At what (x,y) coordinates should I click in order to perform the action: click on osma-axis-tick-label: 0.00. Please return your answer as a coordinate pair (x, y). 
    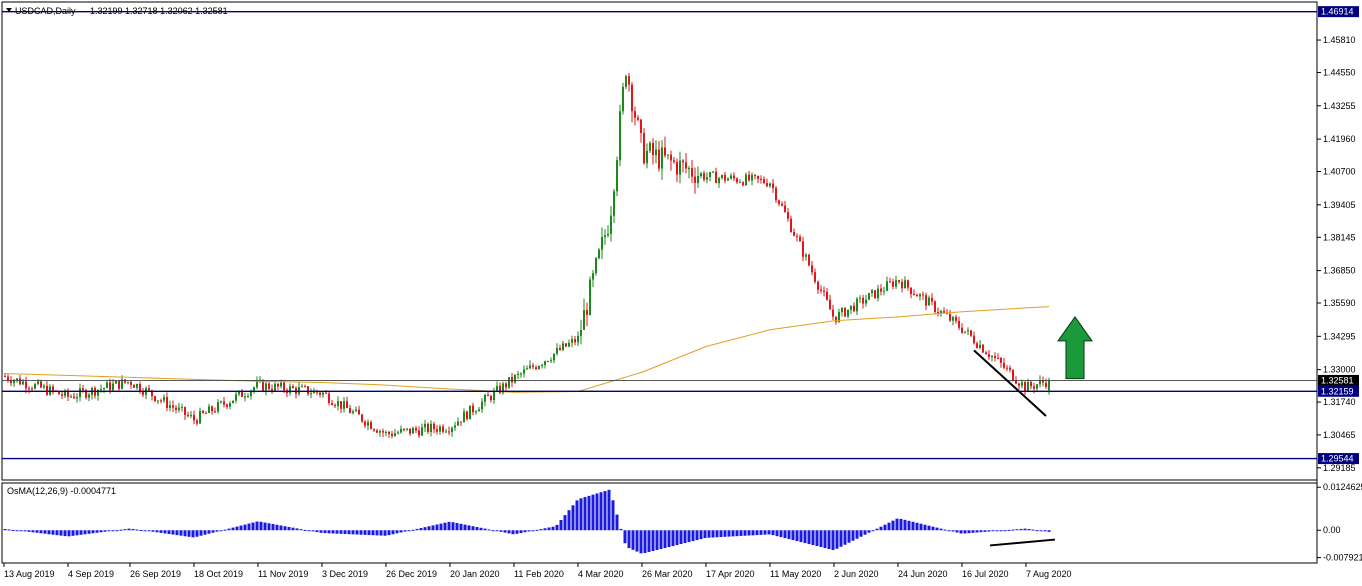
    Looking at the image, I should click on (1332, 530).